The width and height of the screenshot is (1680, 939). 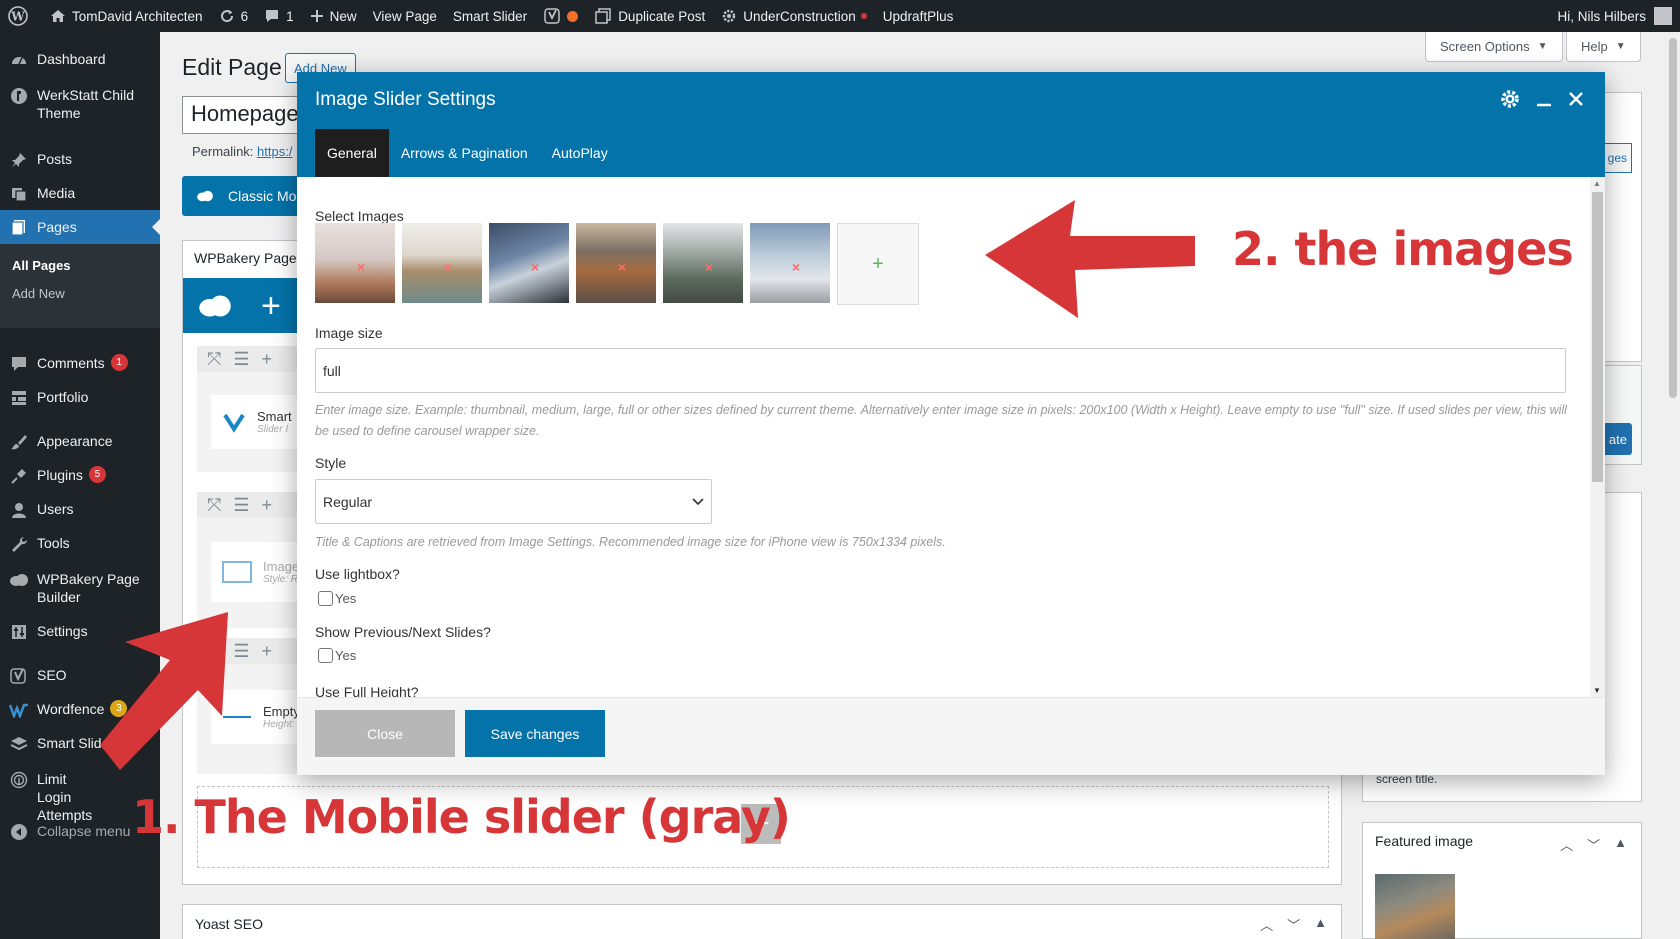 What do you see at coordinates (1544, 99) in the screenshot?
I see `minimize-icon` at bounding box center [1544, 99].